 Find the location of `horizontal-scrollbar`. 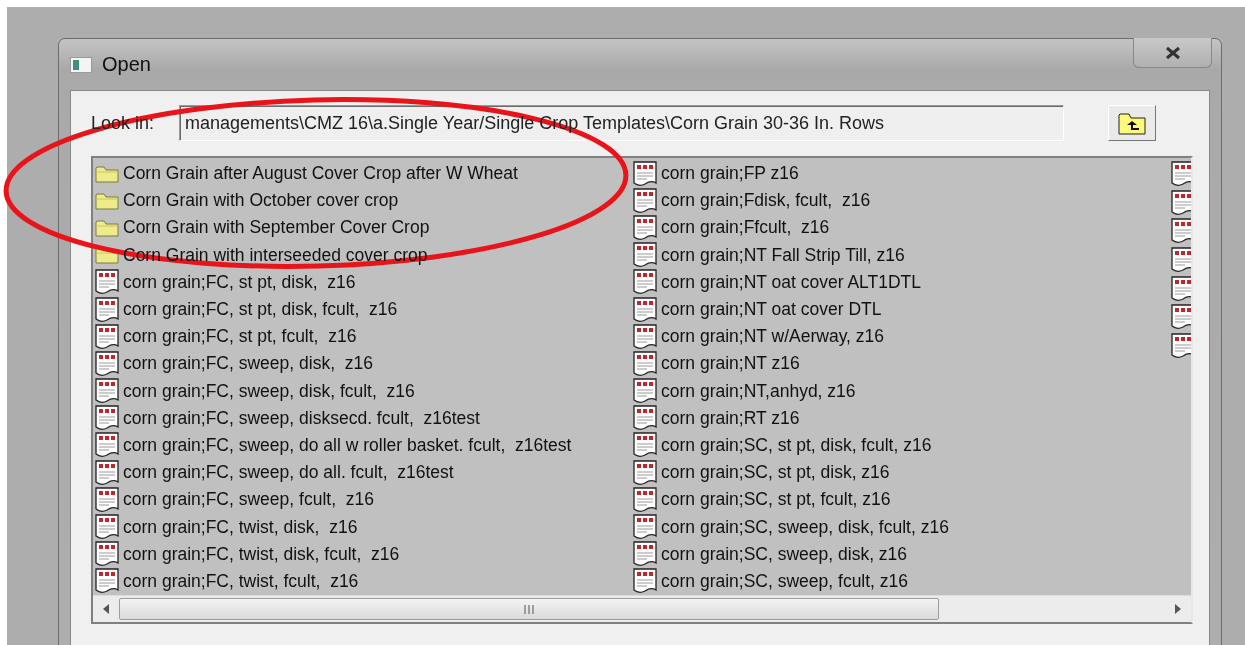

horizontal-scrollbar is located at coordinates (642, 608).